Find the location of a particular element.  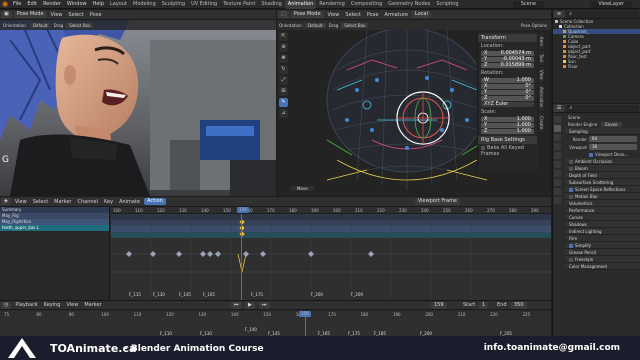

menu-channel: Channel is located at coordinates (87, 202).